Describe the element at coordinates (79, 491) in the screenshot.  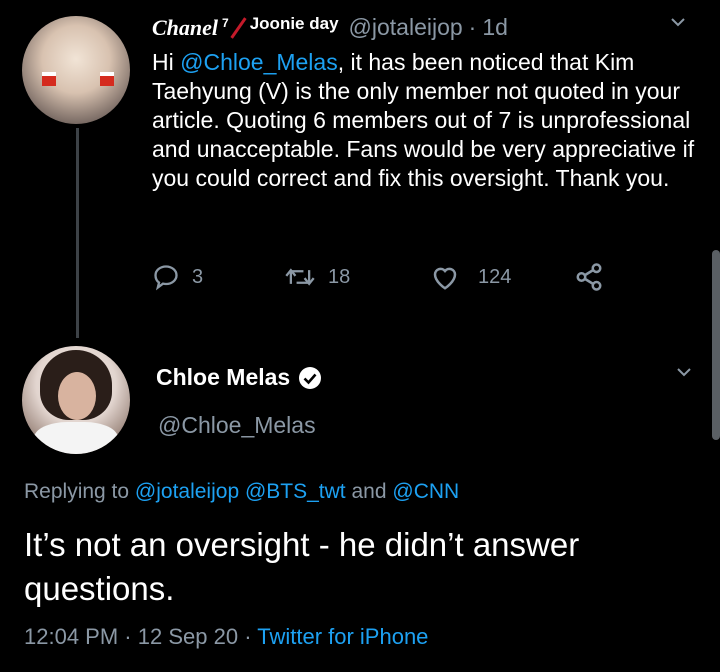
I see `replying-prefix: Replying to` at that location.